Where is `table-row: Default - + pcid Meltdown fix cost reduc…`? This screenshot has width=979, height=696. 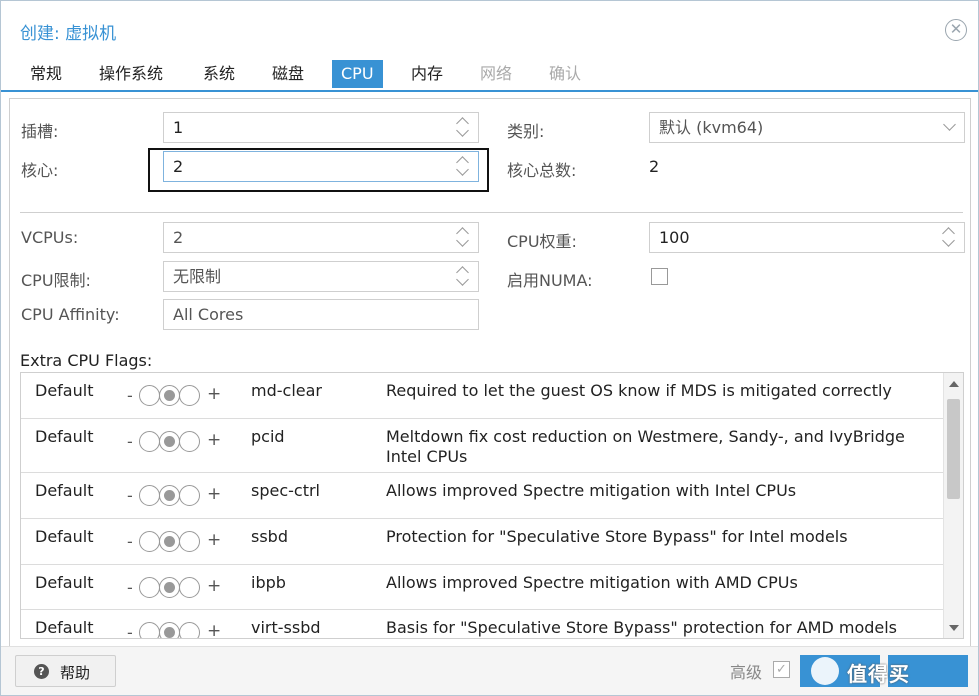 table-row: Default - + pcid Meltdown fix cost reduc… is located at coordinates (482, 446).